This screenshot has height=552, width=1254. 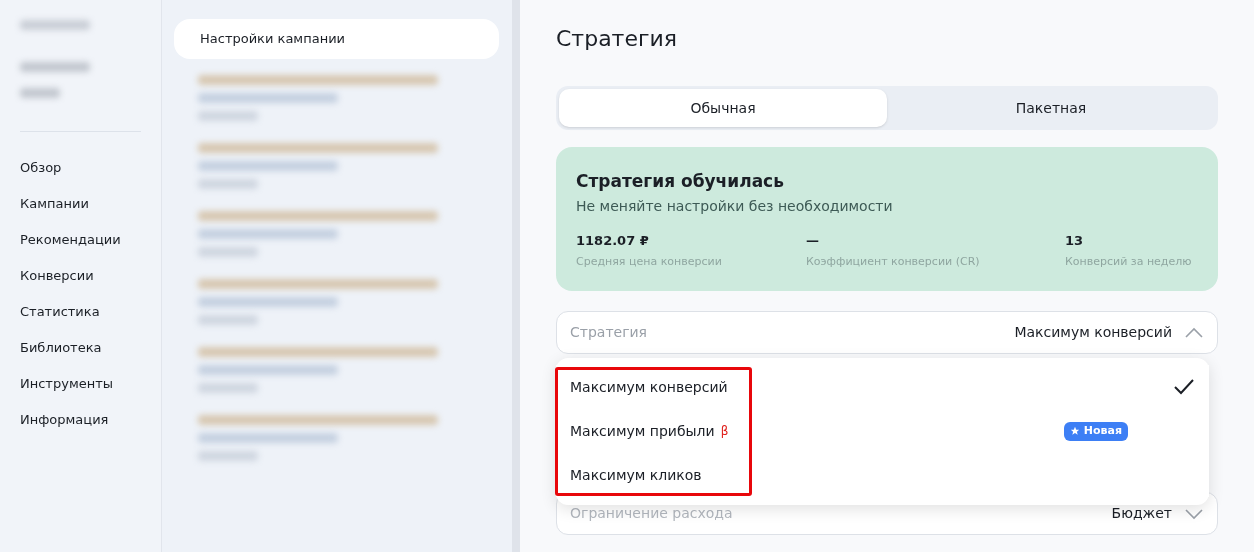 What do you see at coordinates (80, 312) in the screenshot?
I see `sidebar-item: Статистика` at bounding box center [80, 312].